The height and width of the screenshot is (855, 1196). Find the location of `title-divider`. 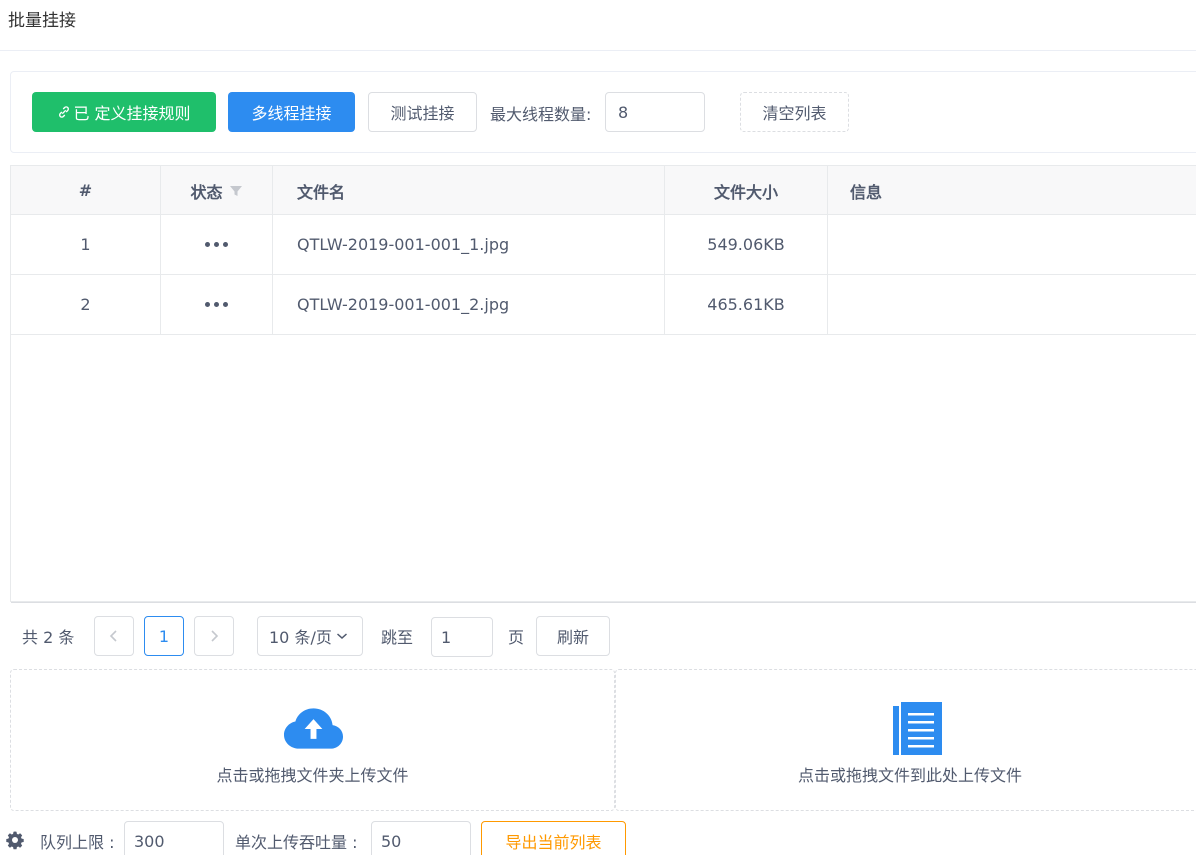

title-divider is located at coordinates (598, 50).